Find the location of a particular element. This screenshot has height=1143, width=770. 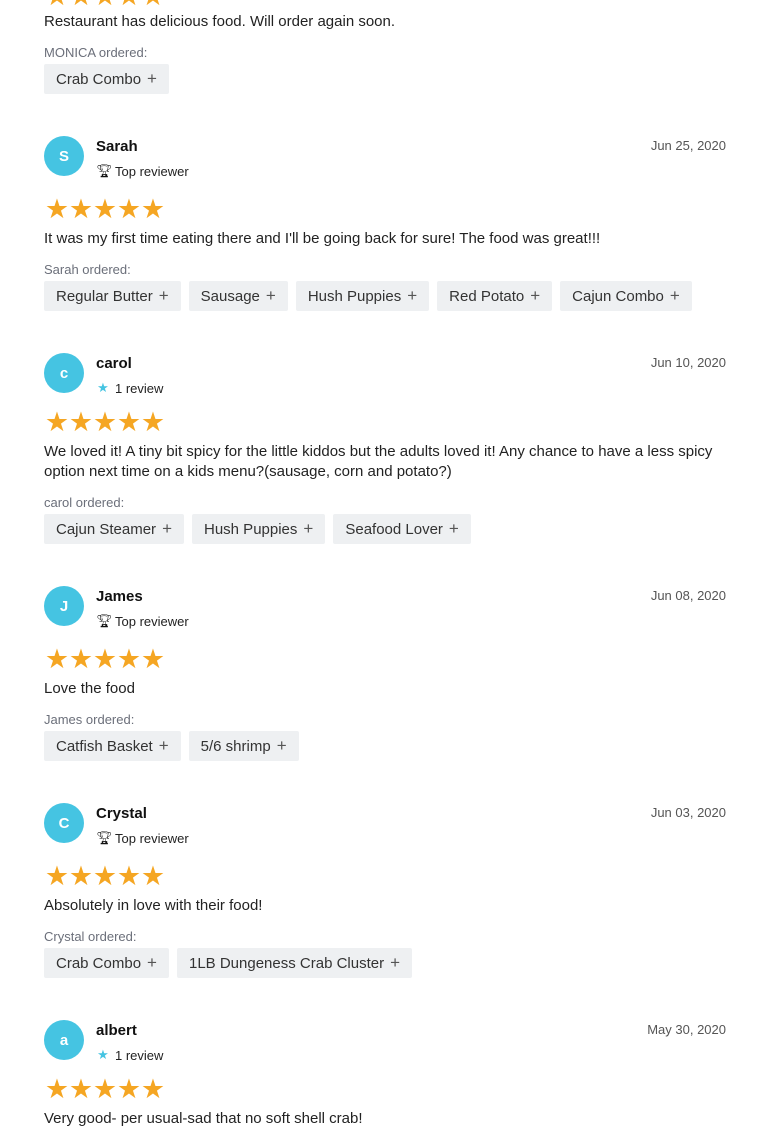

reviewer-name: Sarah is located at coordinates (117, 146).